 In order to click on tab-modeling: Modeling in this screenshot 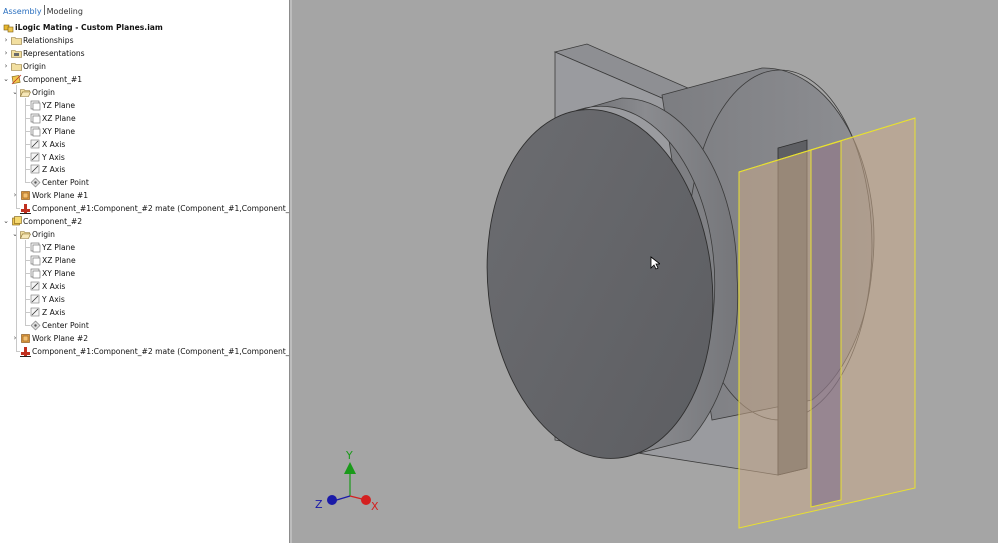, I will do `click(65, 11)`.